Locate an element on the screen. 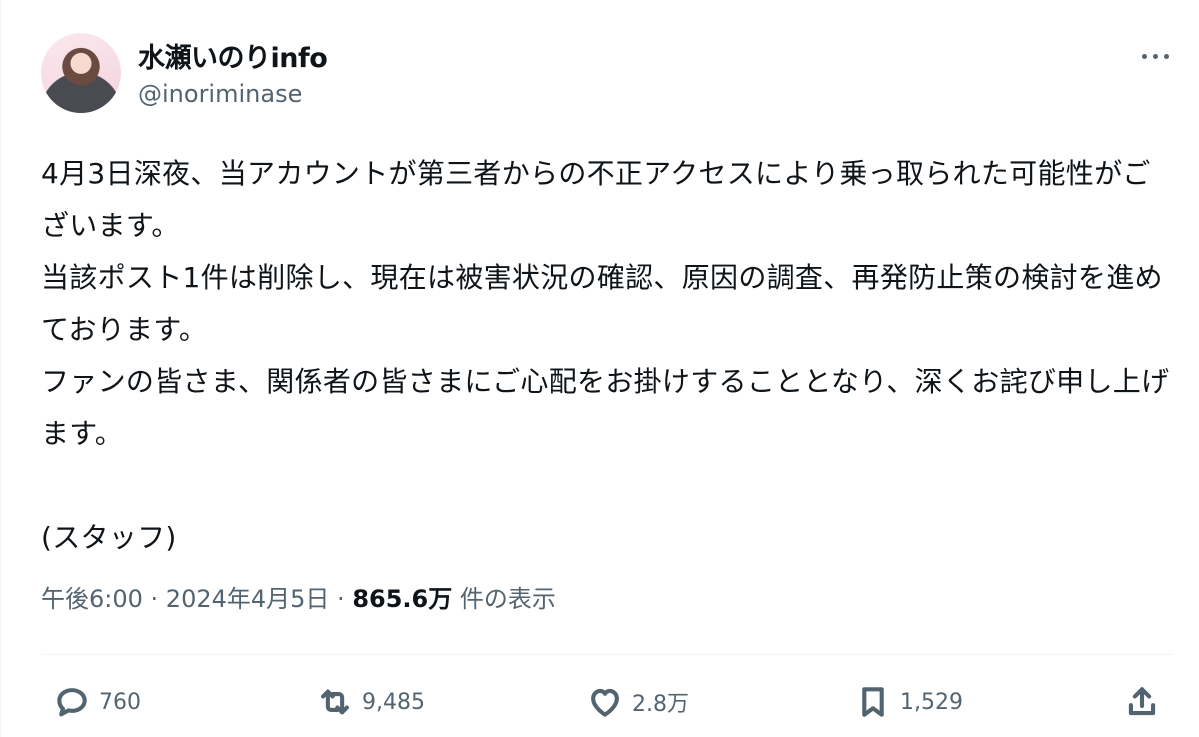  author-display-name: 水瀬いのりinfo is located at coordinates (233, 55).